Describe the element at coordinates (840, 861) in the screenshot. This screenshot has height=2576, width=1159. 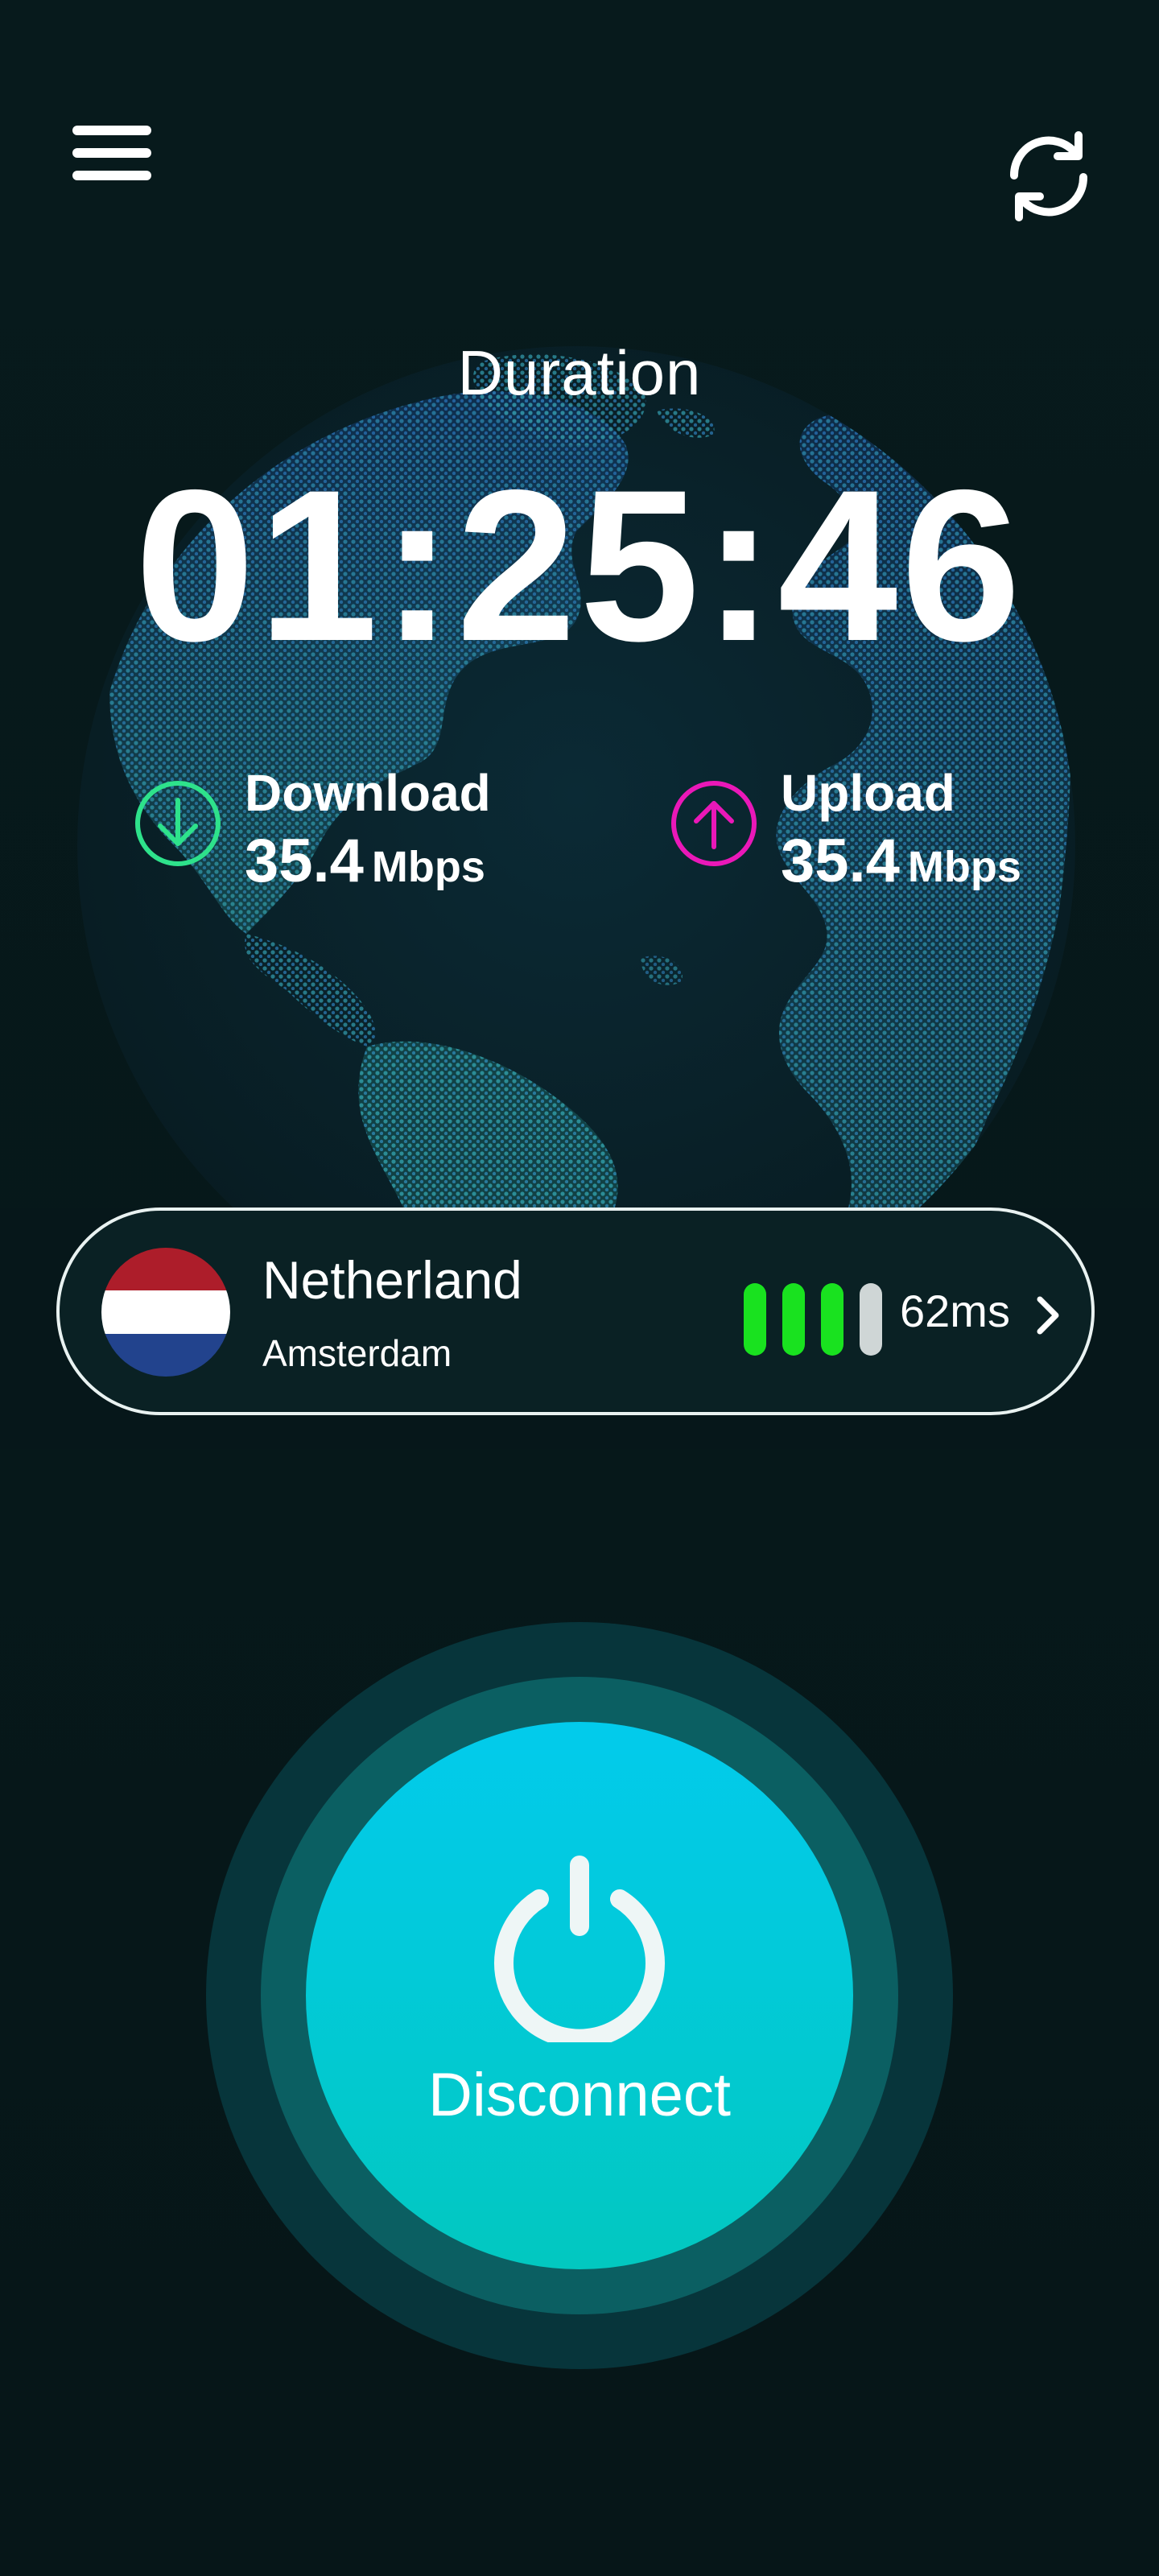
I see `upload-speed: 35.4` at that location.